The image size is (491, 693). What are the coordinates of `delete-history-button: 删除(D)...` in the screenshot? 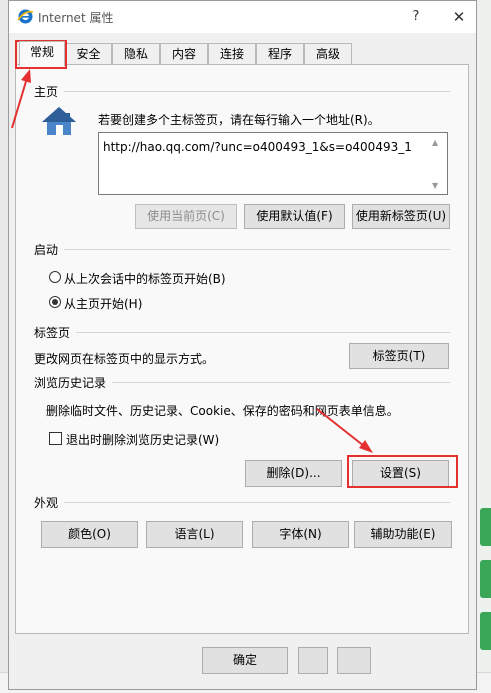 It's located at (293, 473).